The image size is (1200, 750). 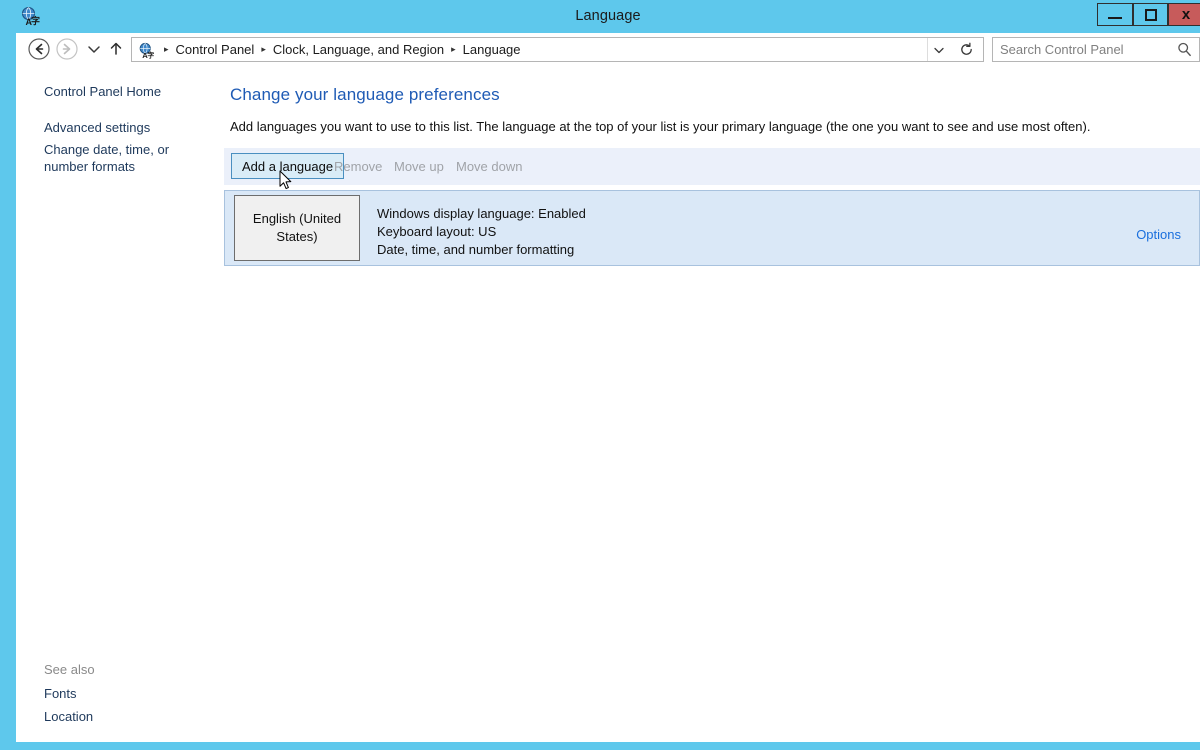 I want to click on maximize-button, so click(x=1150, y=14).